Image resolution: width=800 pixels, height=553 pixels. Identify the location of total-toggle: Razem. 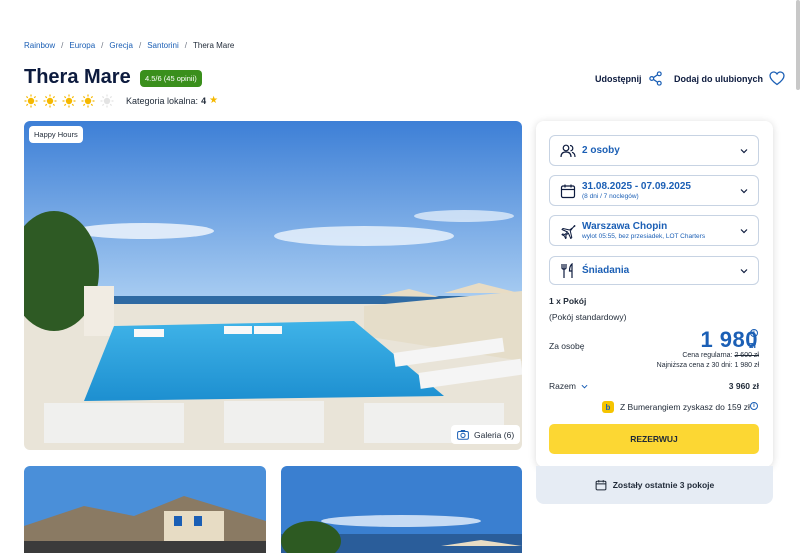
(568, 386).